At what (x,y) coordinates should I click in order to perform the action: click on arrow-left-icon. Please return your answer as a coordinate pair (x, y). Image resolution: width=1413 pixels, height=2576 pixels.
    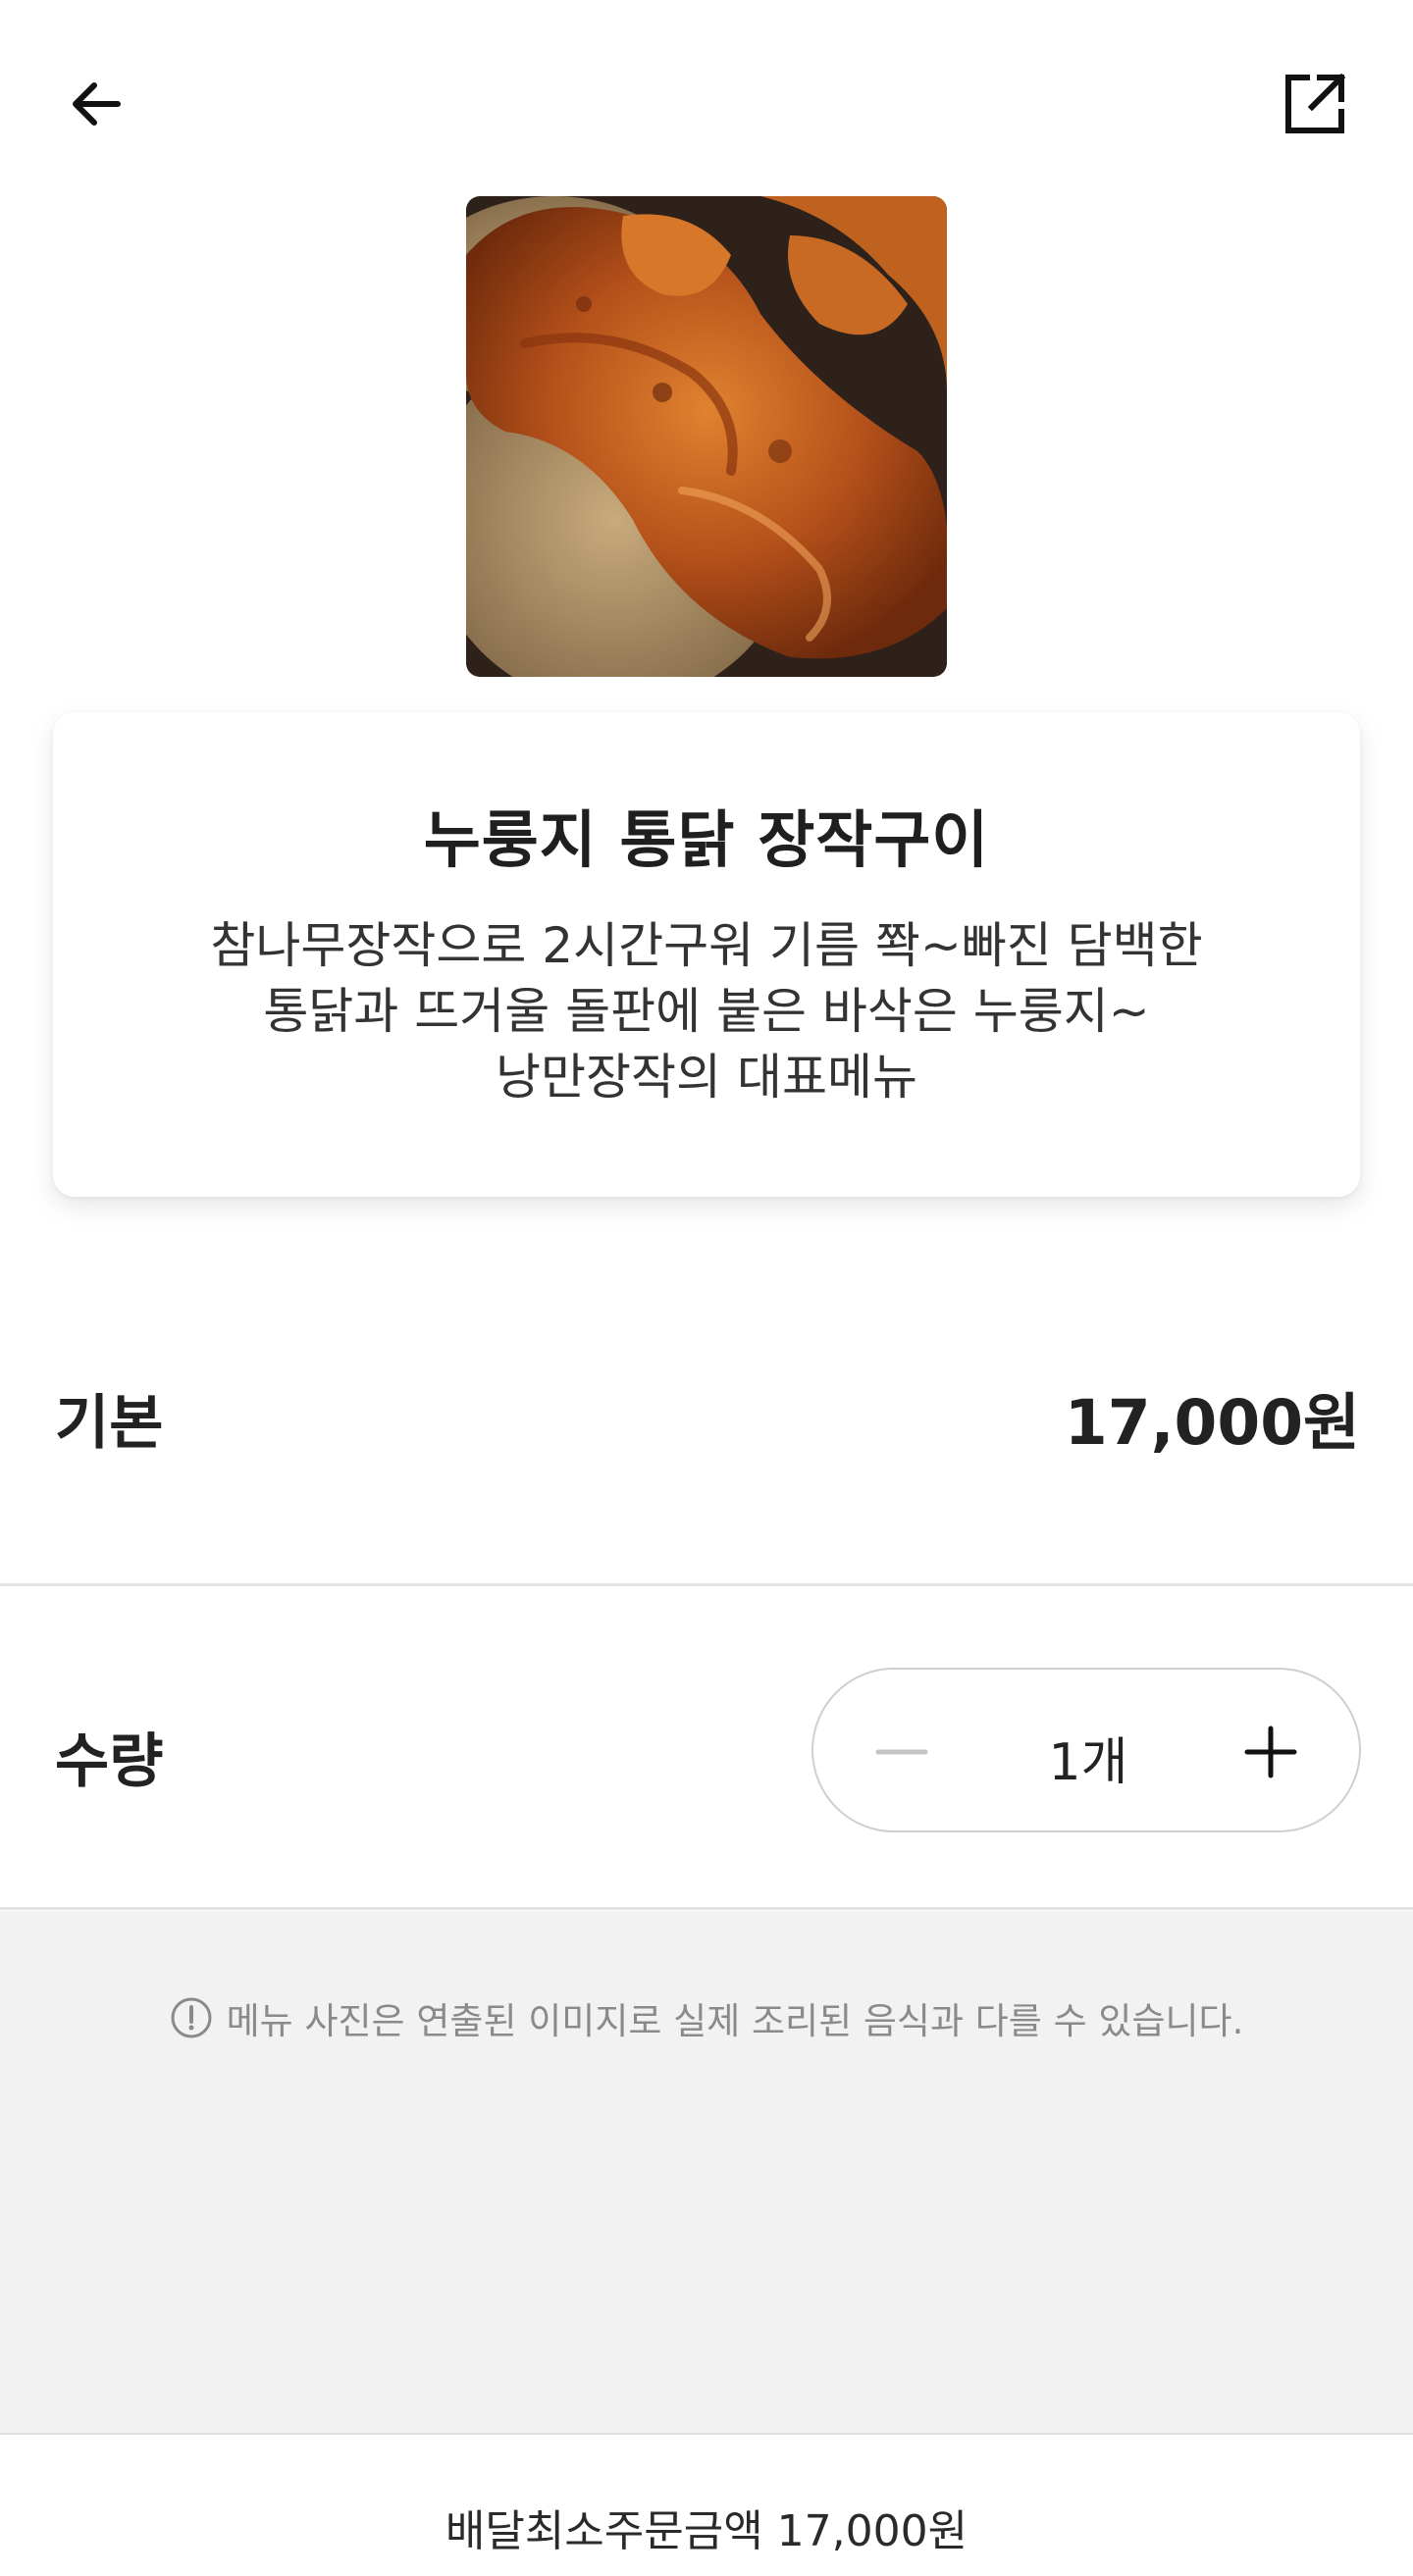
    Looking at the image, I should click on (97, 104).